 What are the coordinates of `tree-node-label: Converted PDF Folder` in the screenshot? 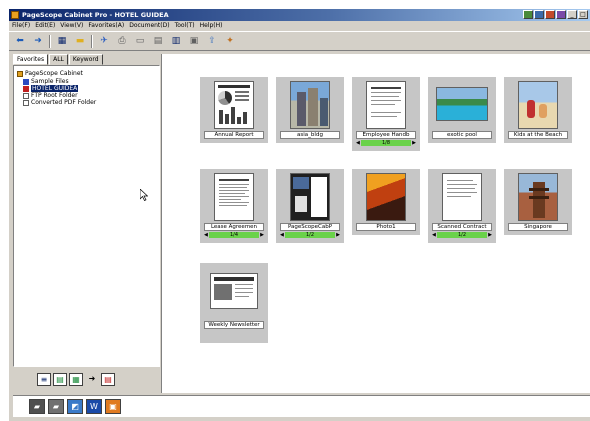 It's located at (64, 102).